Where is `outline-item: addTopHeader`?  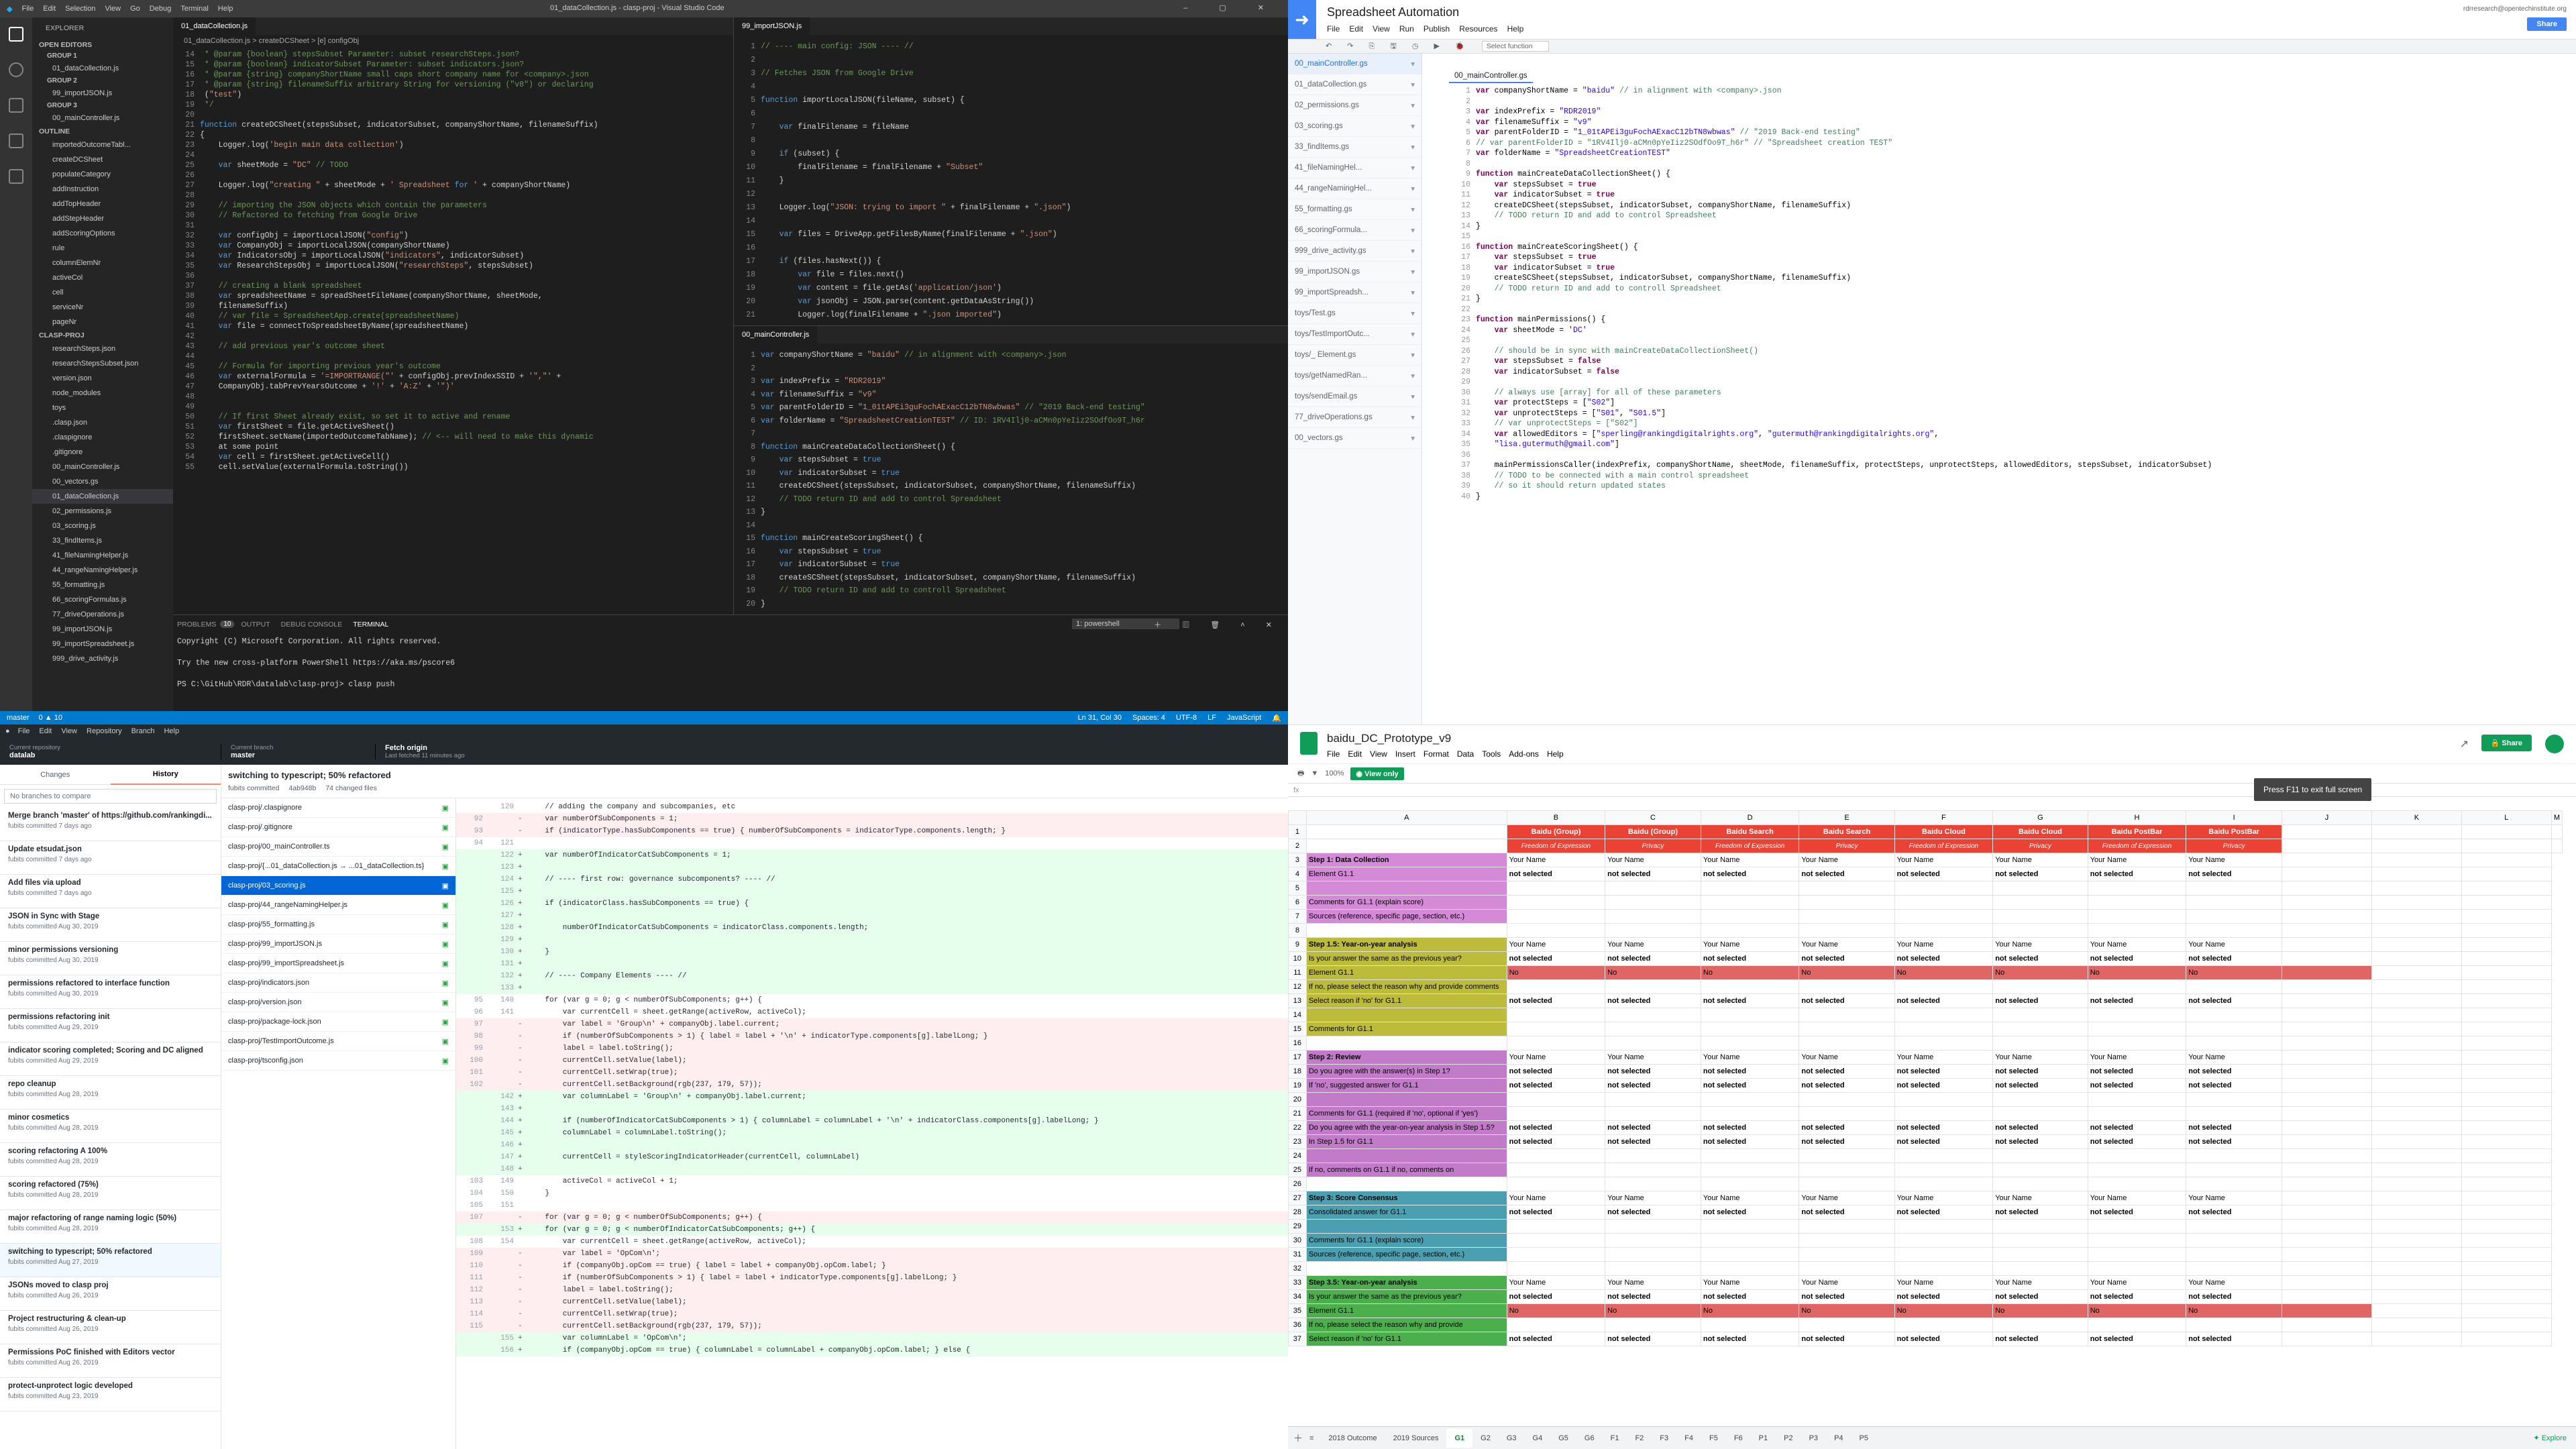
outline-item: addTopHeader is located at coordinates (102, 204).